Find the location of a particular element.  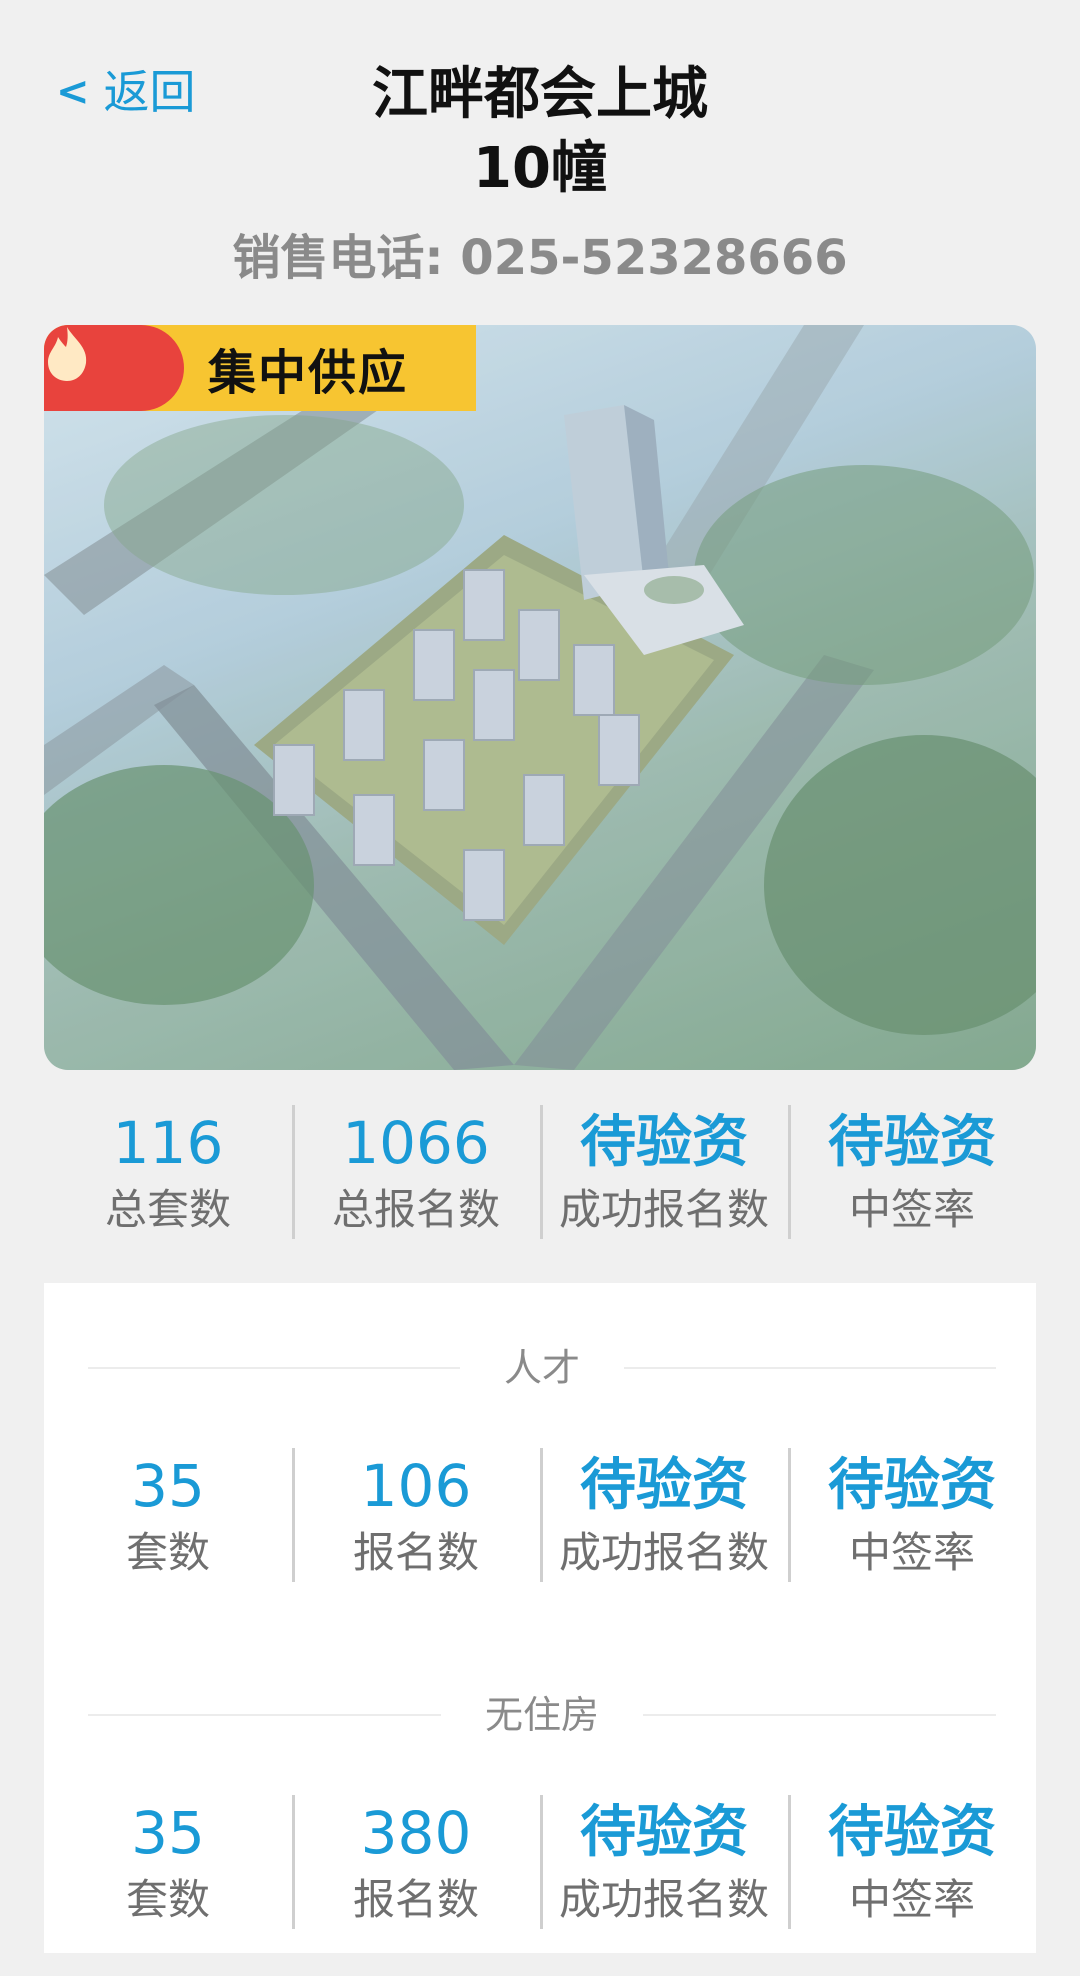

group-divider-no-housing: 无住房 is located at coordinates (542, 1715).